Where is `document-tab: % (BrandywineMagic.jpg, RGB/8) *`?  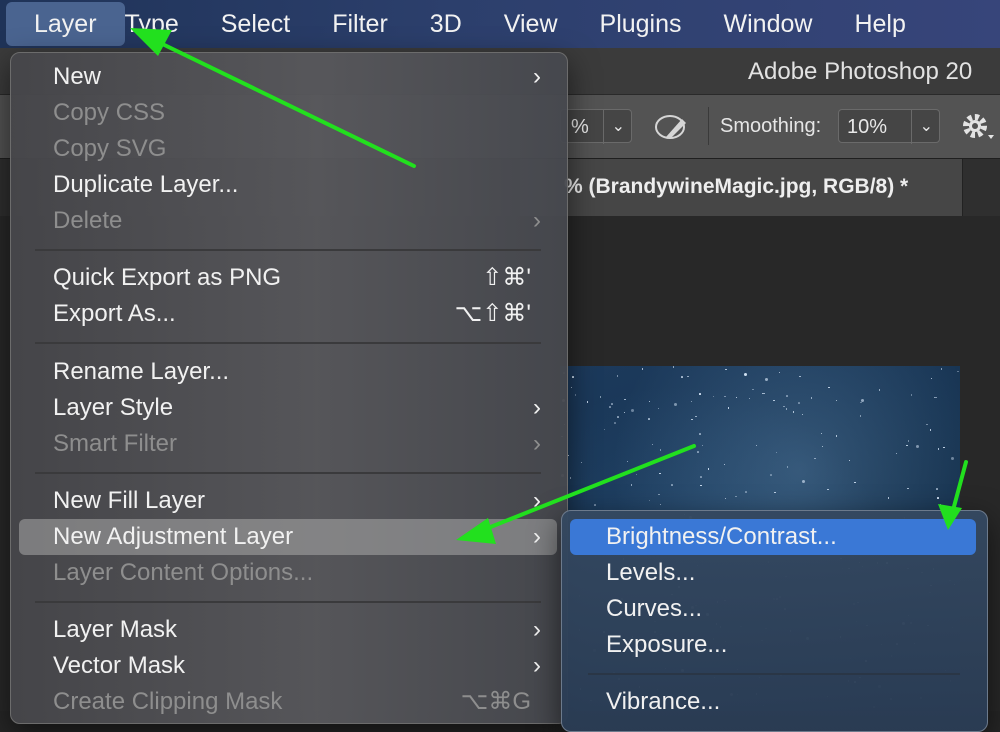
document-tab: % (BrandywineMagic.jpg, RGB/8) * is located at coordinates (741, 188).